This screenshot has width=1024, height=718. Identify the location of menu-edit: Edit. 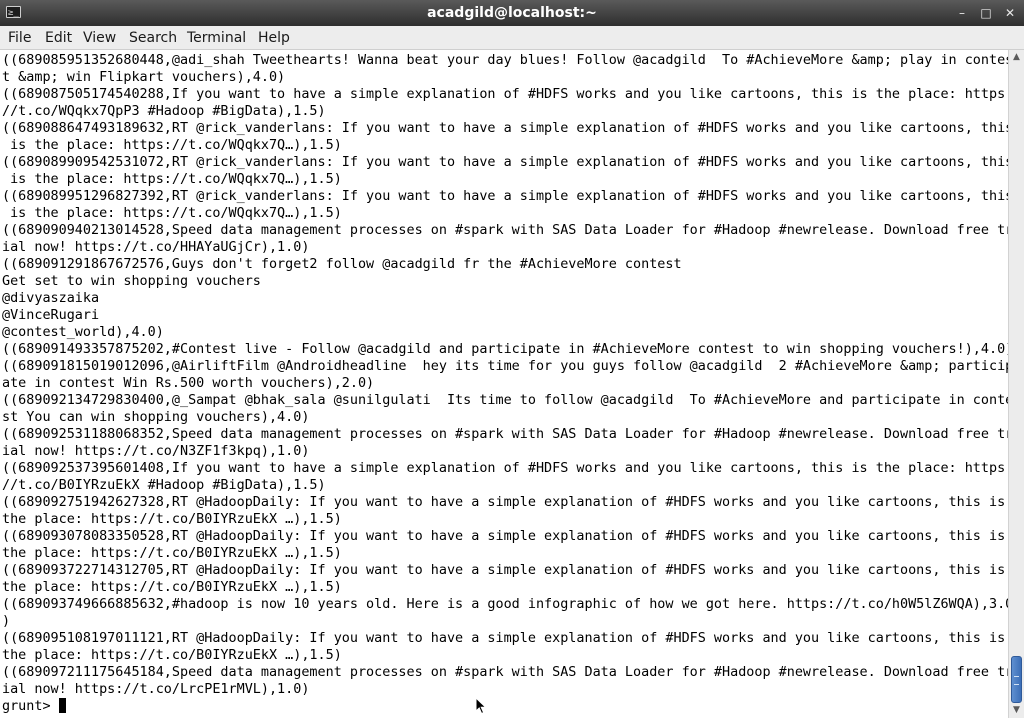
(58, 38).